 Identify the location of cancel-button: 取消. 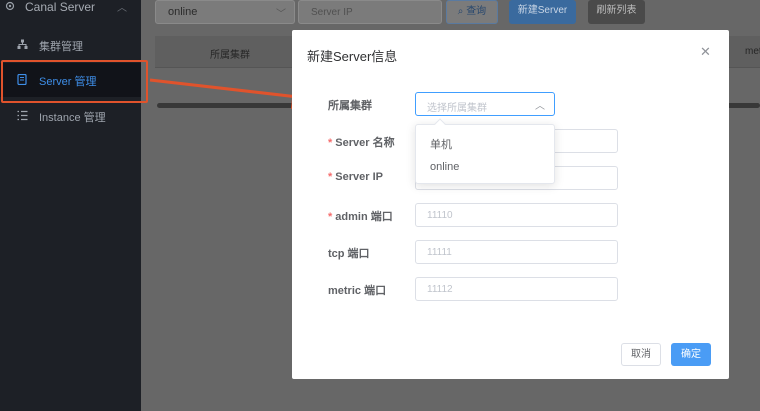
(641, 354).